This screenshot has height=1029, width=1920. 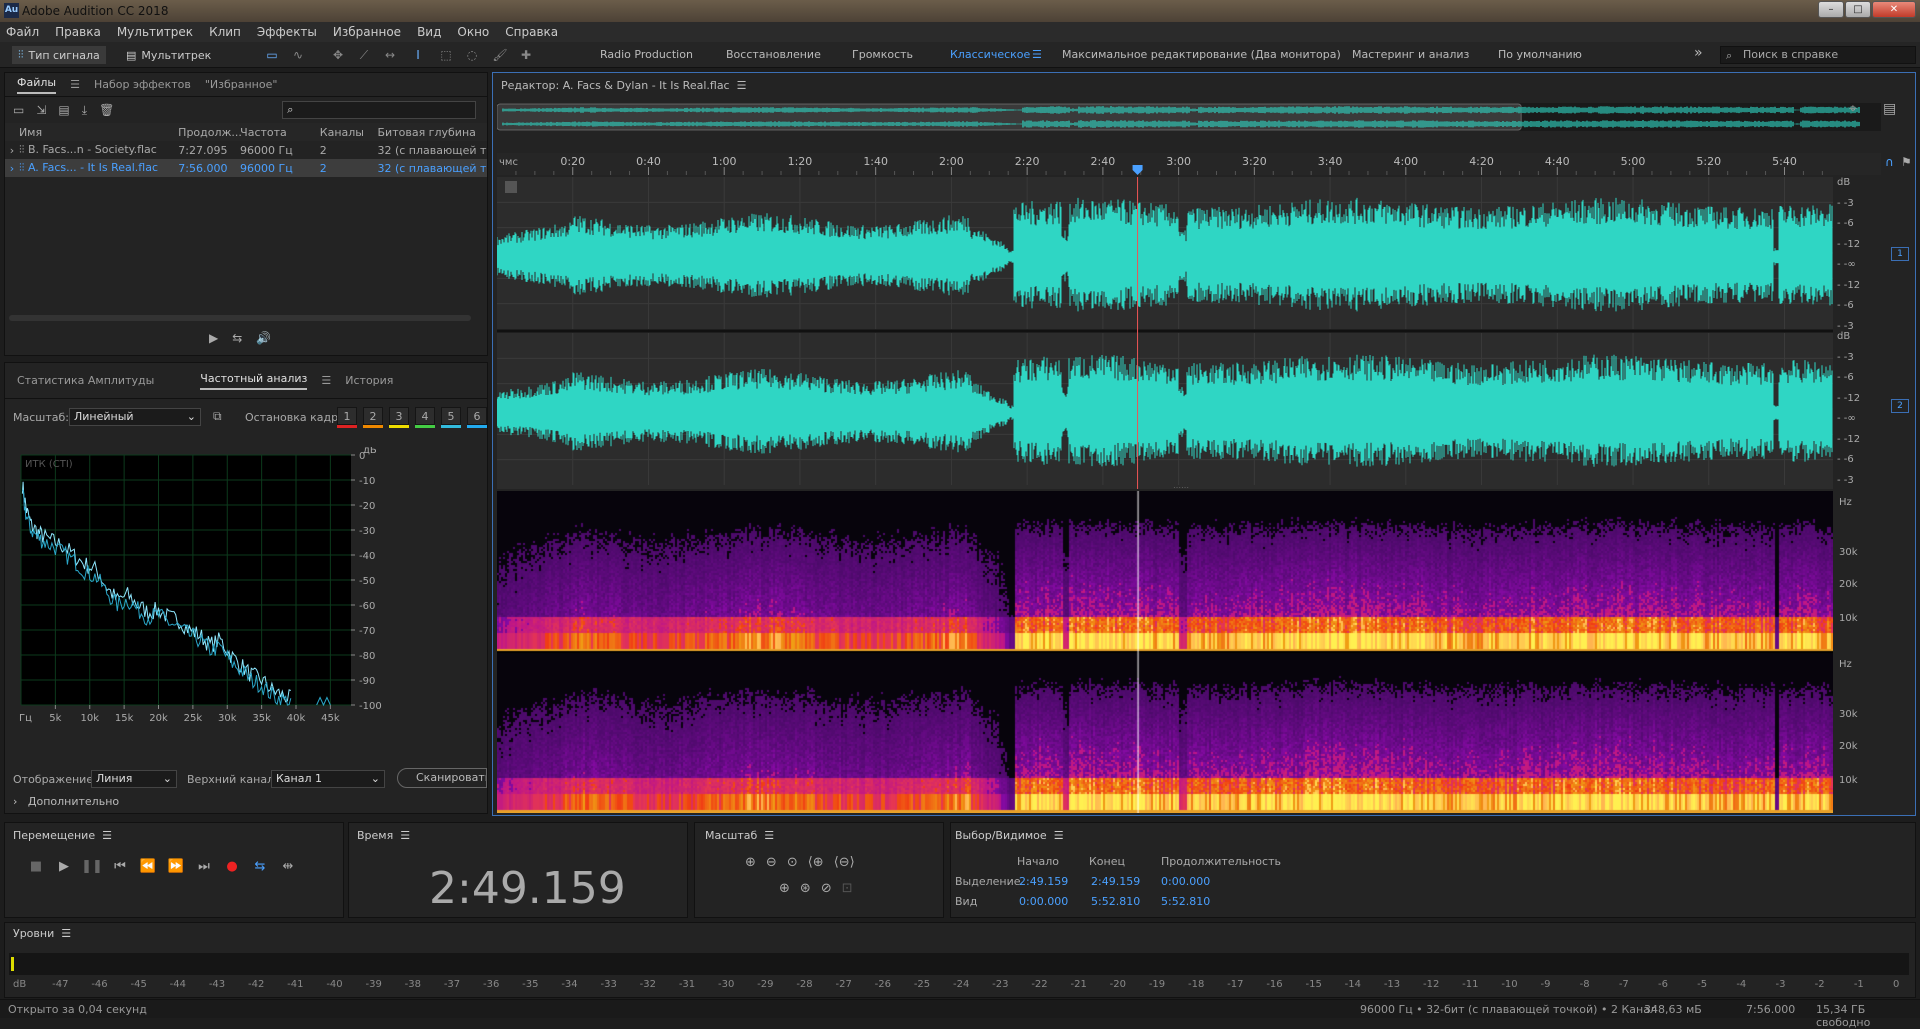 What do you see at coordinates (418, 55) in the screenshot?
I see `time-selection-tool-icon: I` at bounding box center [418, 55].